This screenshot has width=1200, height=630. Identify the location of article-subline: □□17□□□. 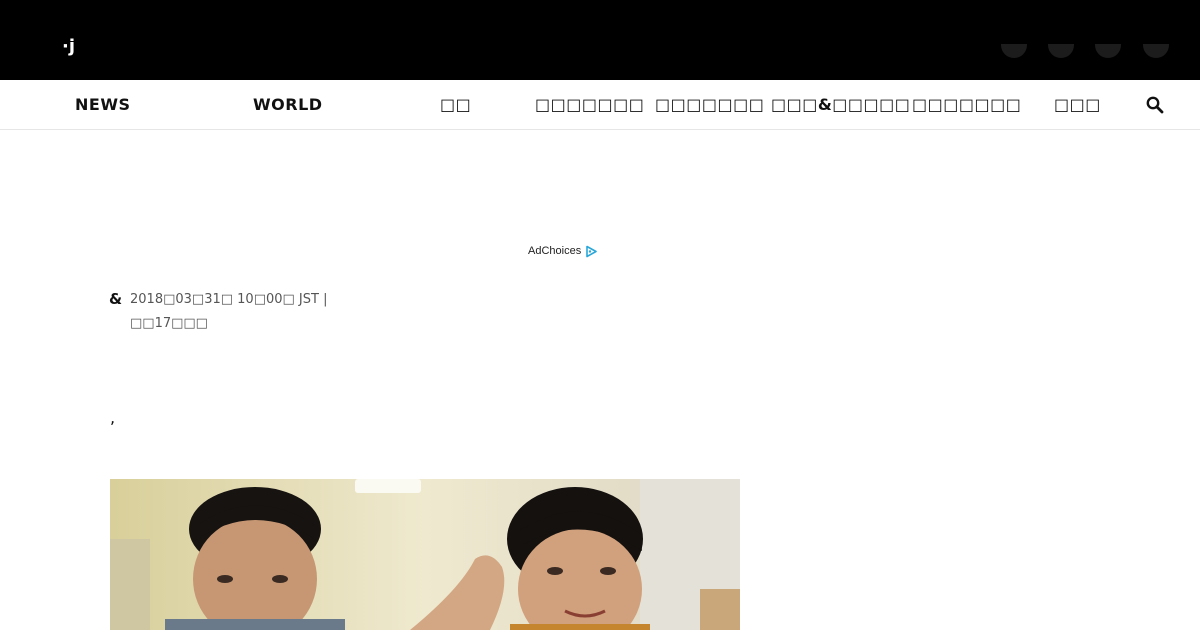
(169, 323).